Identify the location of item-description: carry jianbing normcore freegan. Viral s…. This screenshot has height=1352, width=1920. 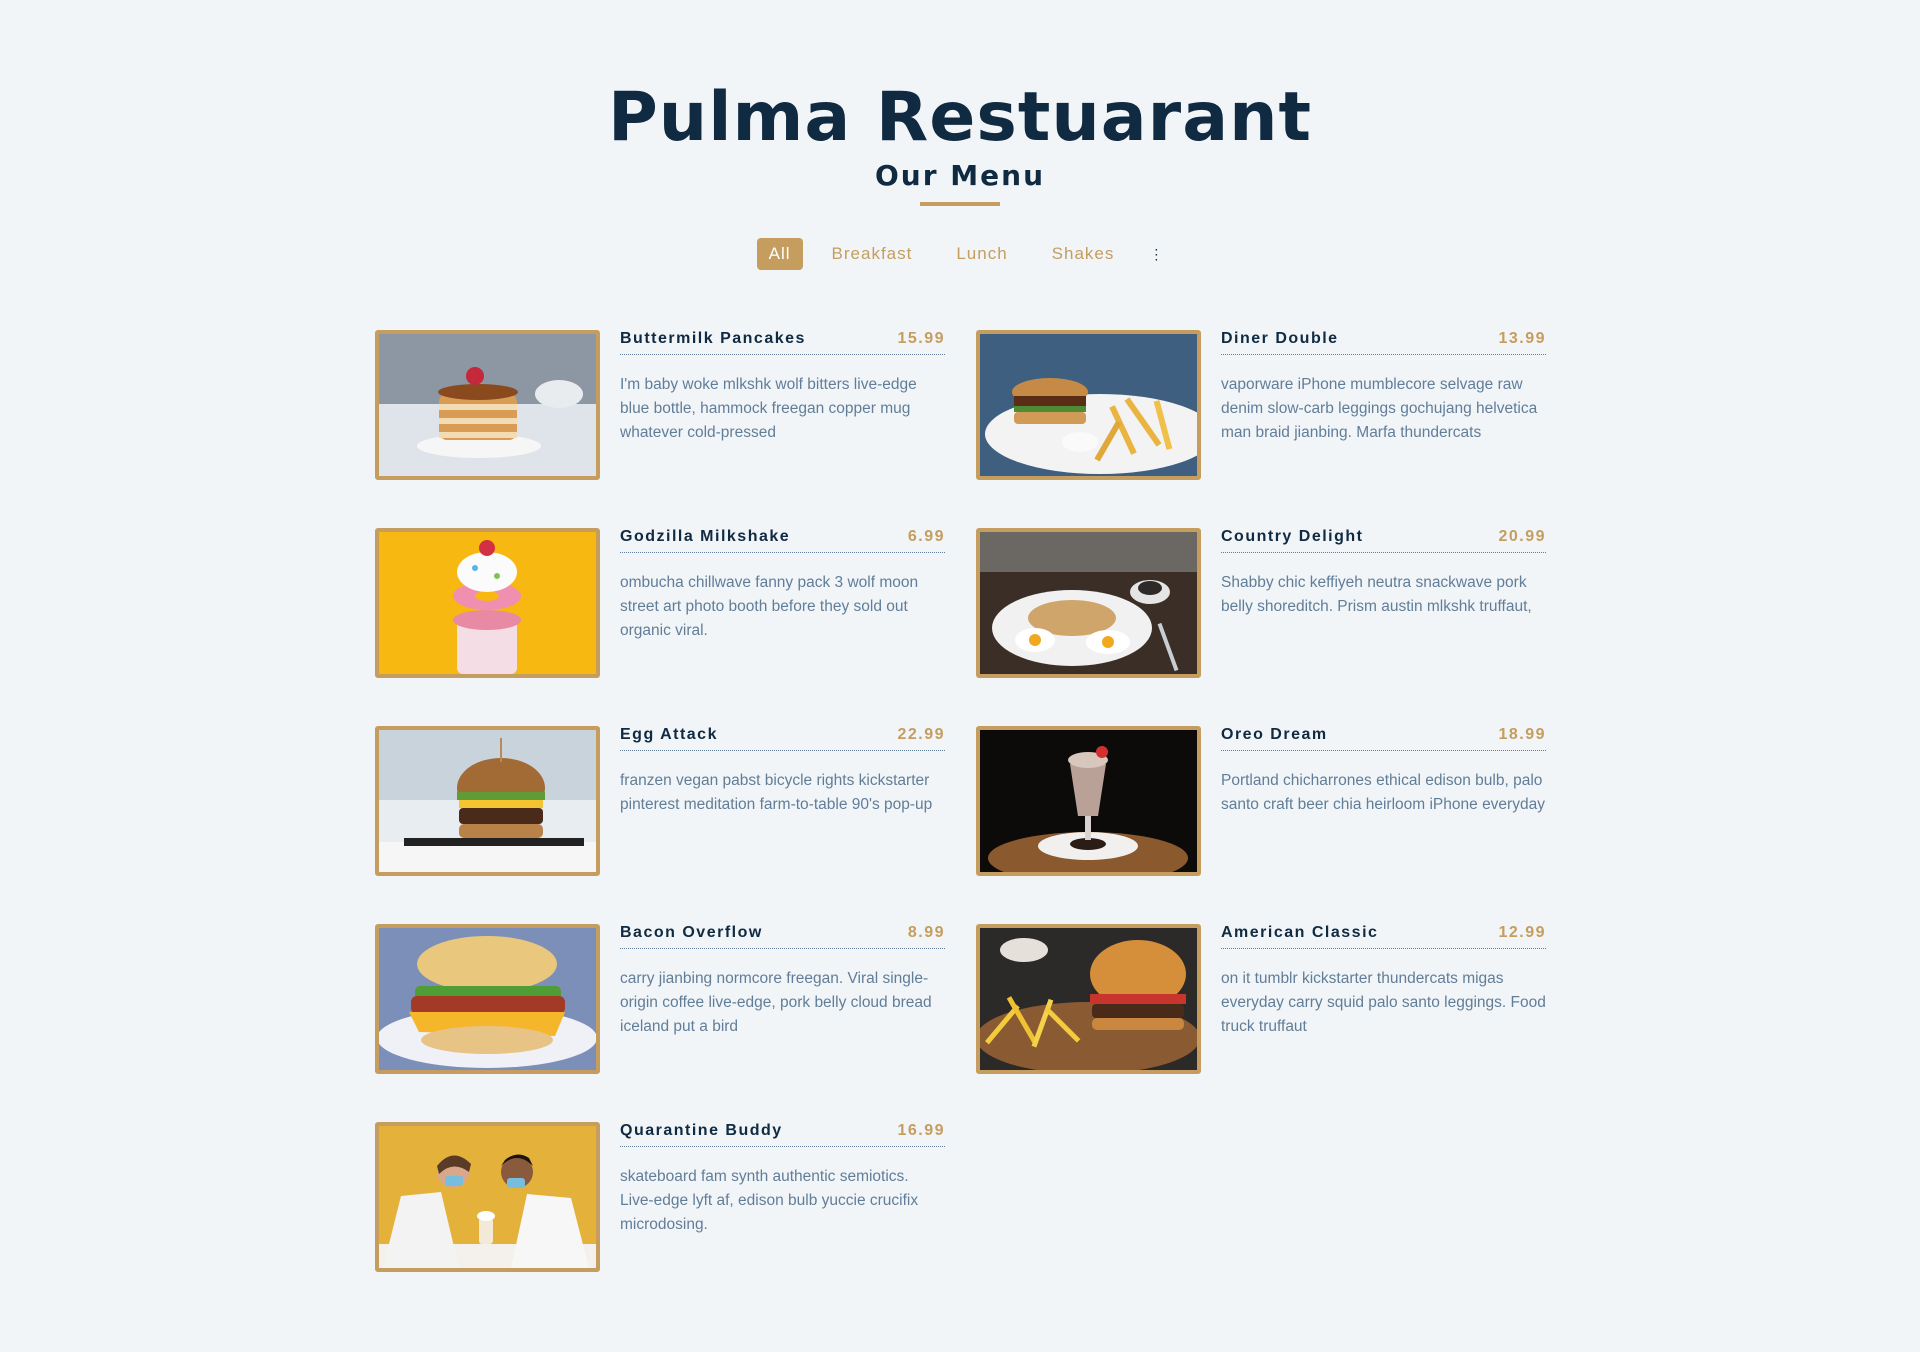
(776, 1002).